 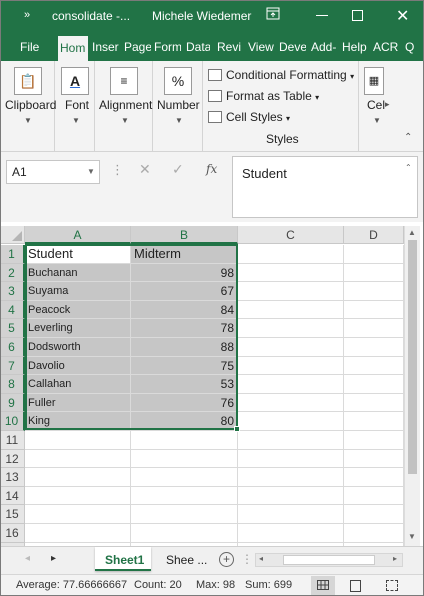 I want to click on cell-b11, so click(x=184, y=440).